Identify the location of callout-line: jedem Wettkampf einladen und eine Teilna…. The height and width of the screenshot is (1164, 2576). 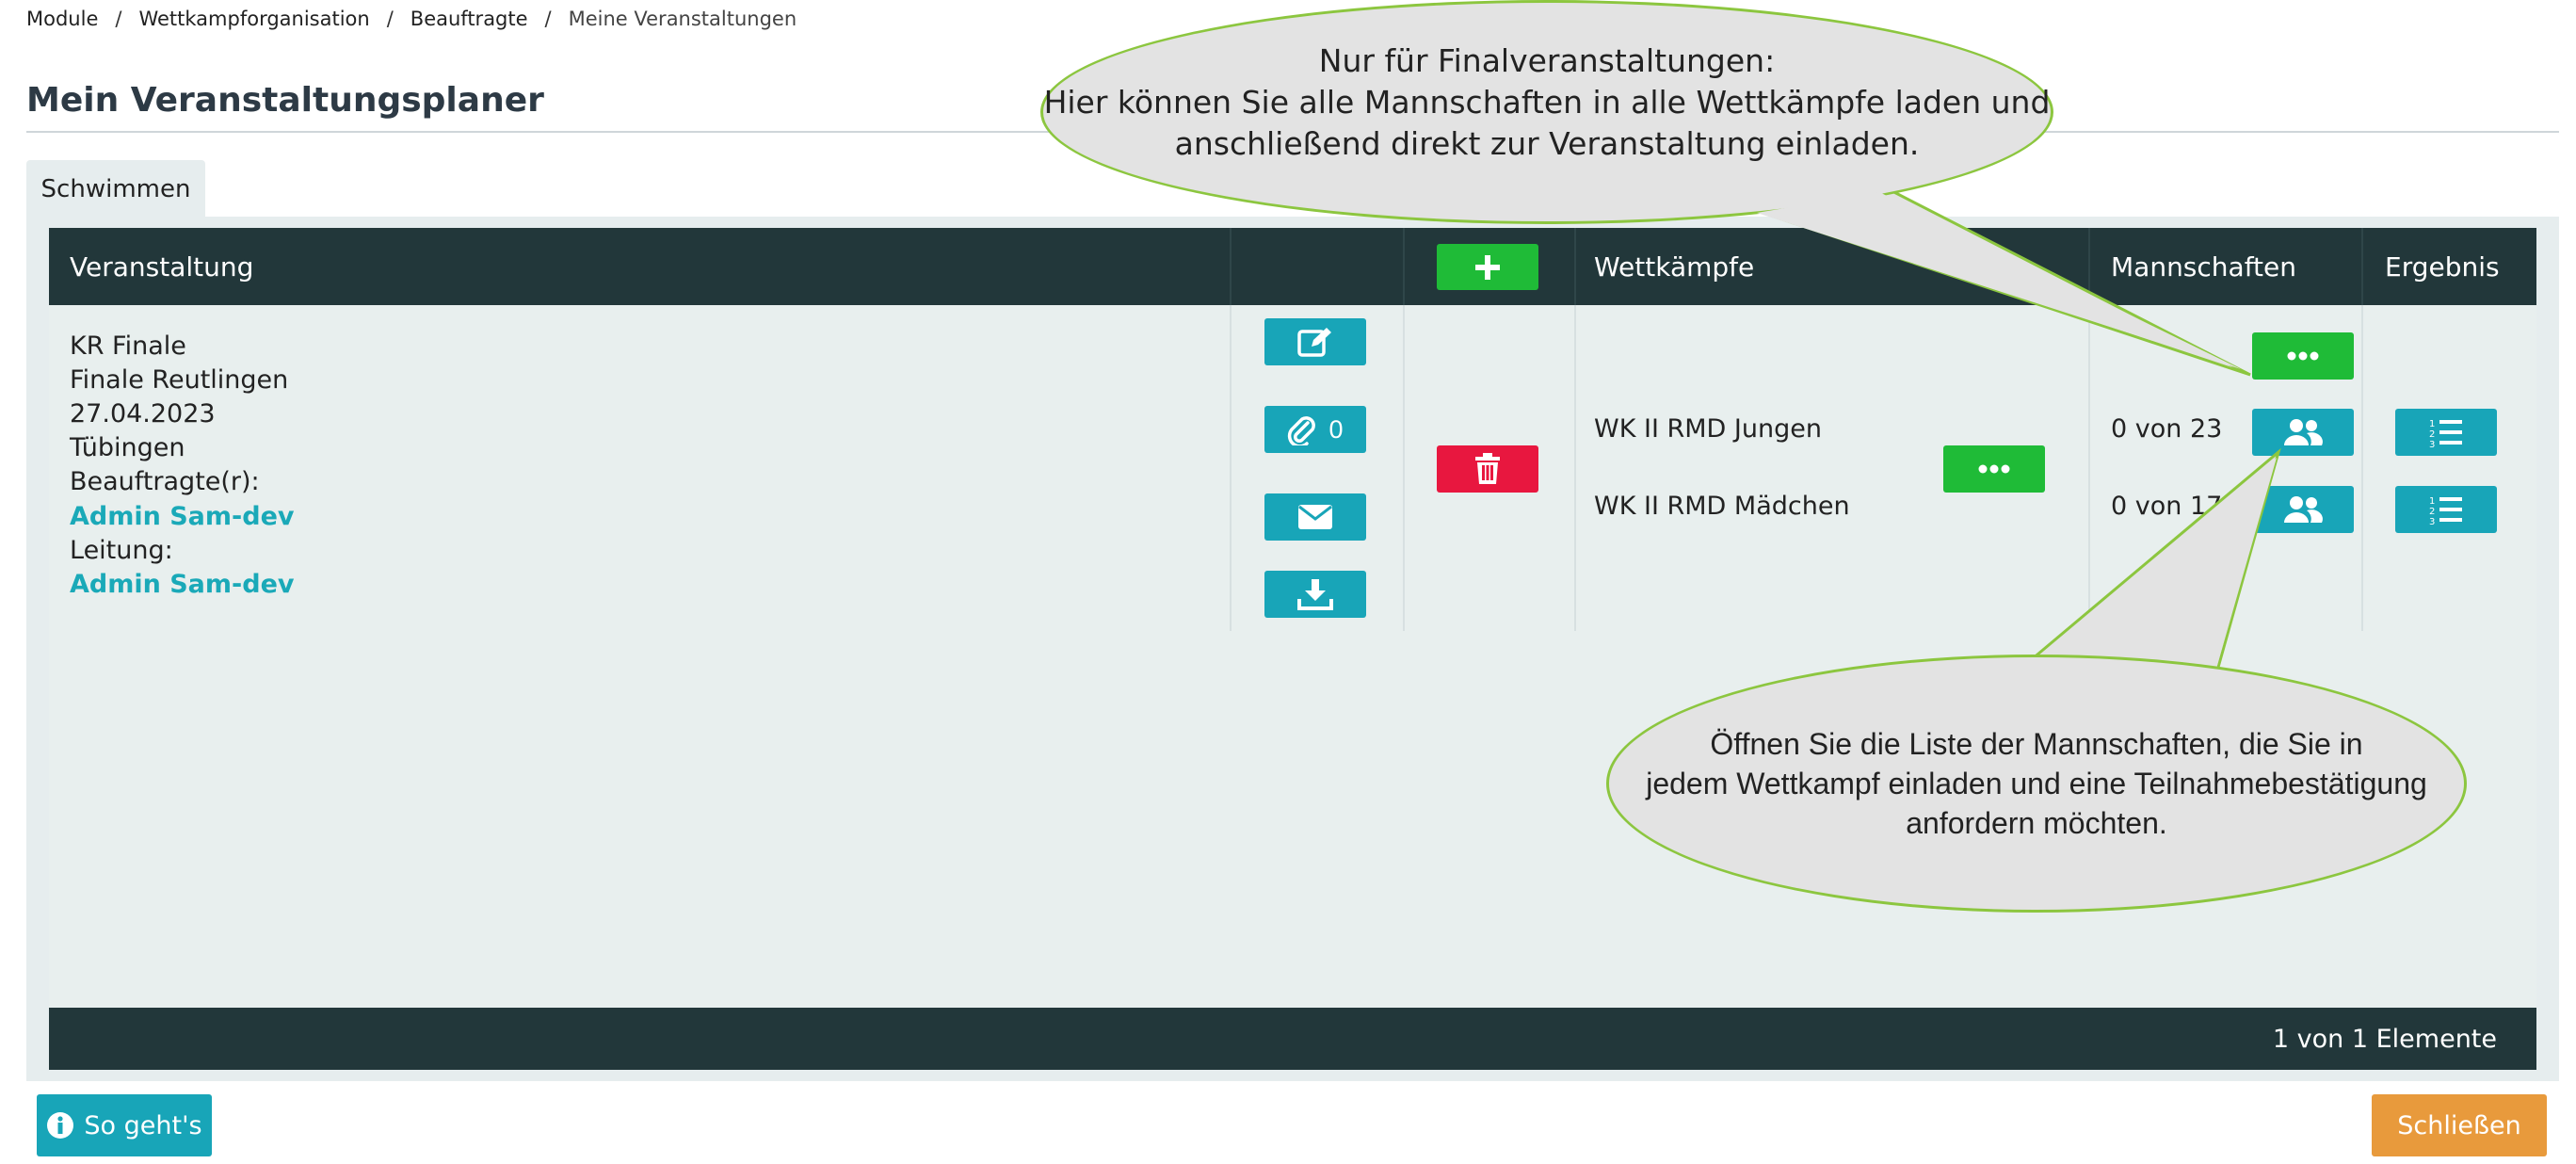
(2036, 784).